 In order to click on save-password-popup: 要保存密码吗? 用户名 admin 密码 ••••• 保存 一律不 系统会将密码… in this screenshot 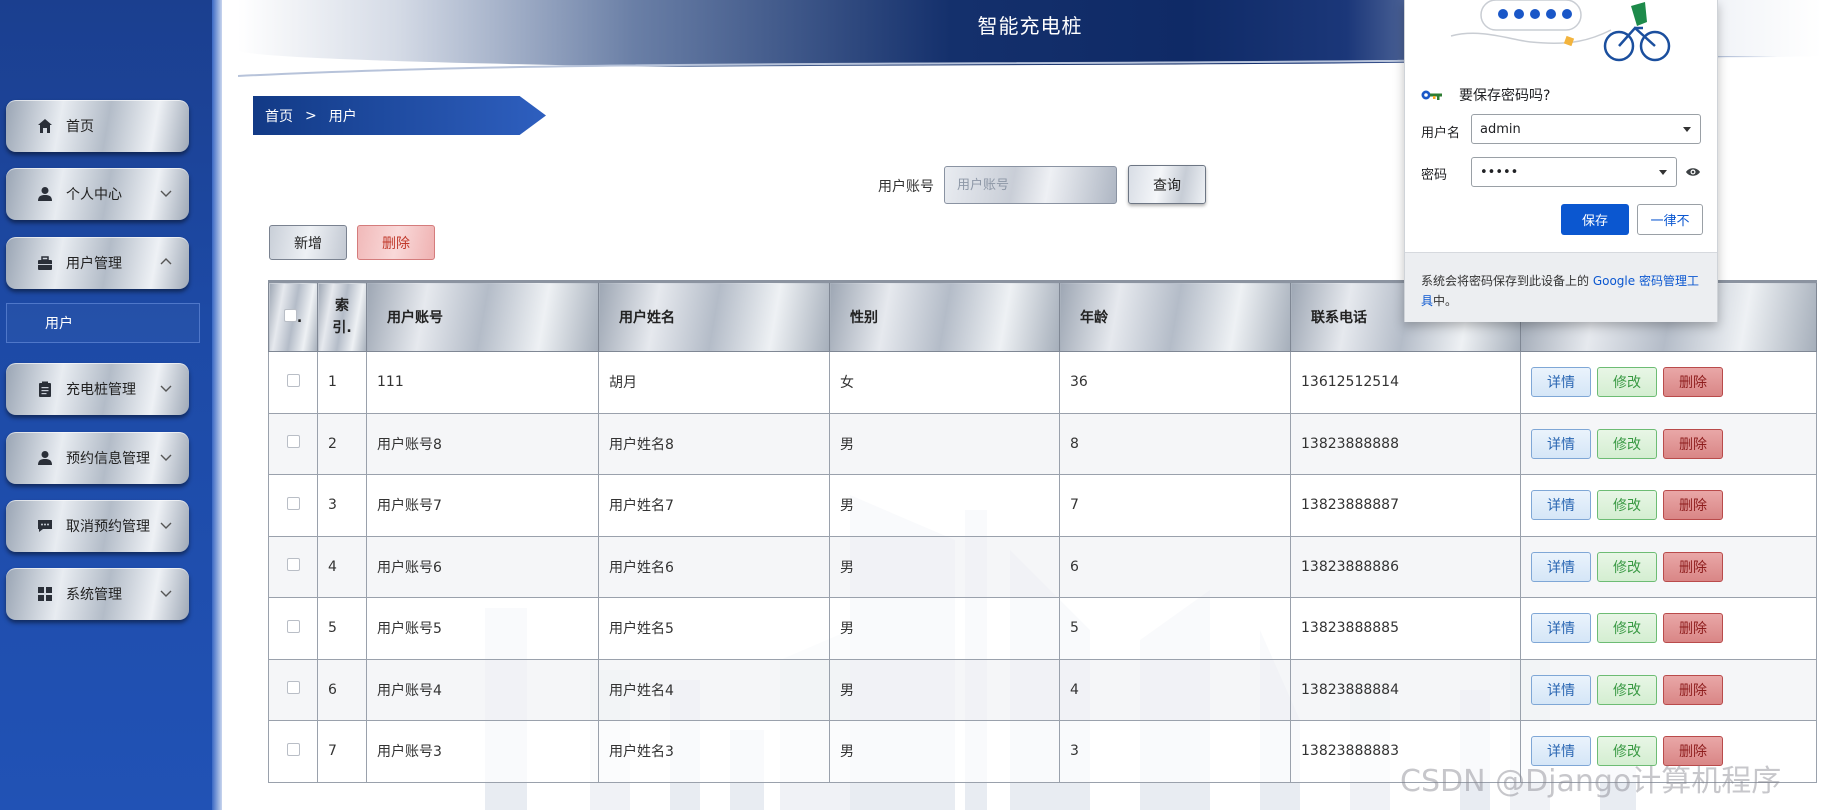, I will do `click(1561, 161)`.